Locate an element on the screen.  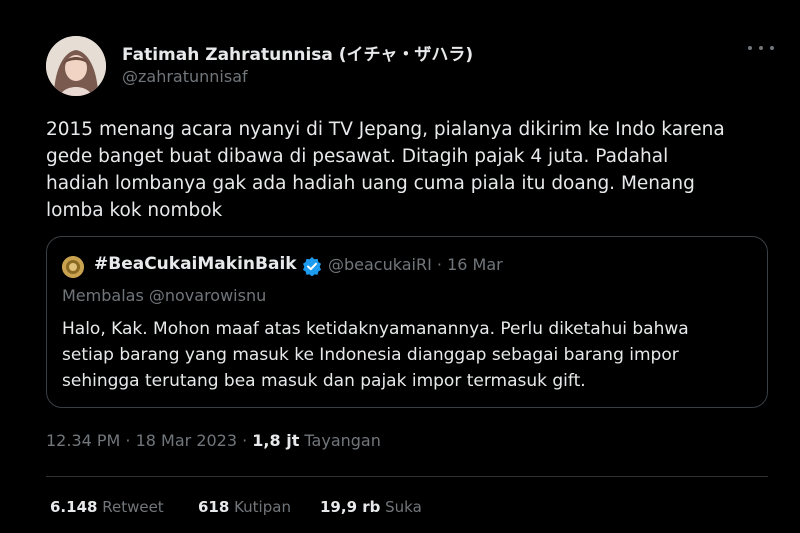
tweet-meta: 12.34 PM · 18 Mar 2023 · 1,8 jt Tayangan is located at coordinates (213, 440).